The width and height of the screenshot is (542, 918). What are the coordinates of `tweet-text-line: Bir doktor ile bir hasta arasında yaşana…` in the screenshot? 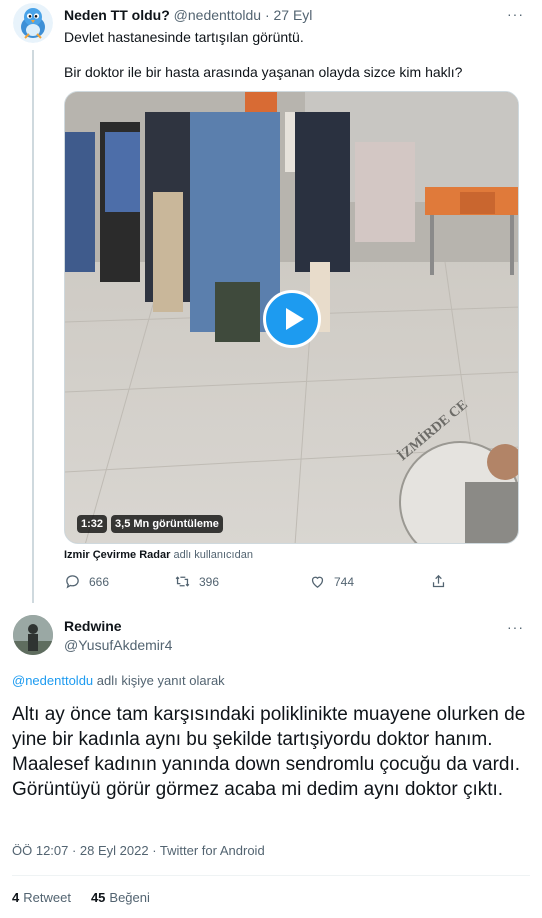 It's located at (263, 72).